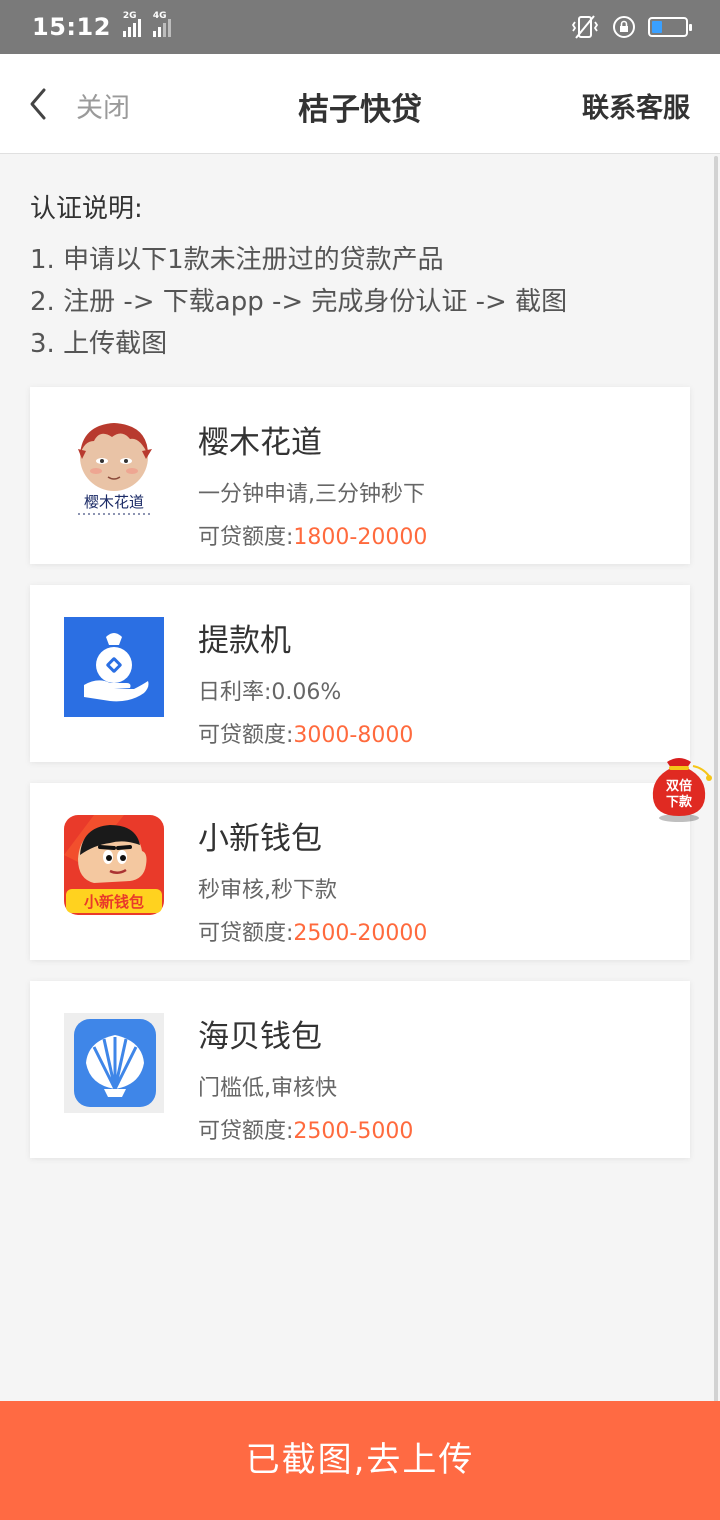  Describe the element at coordinates (270, 692) in the screenshot. I see `product-desc: 日利率:0.06%` at that location.